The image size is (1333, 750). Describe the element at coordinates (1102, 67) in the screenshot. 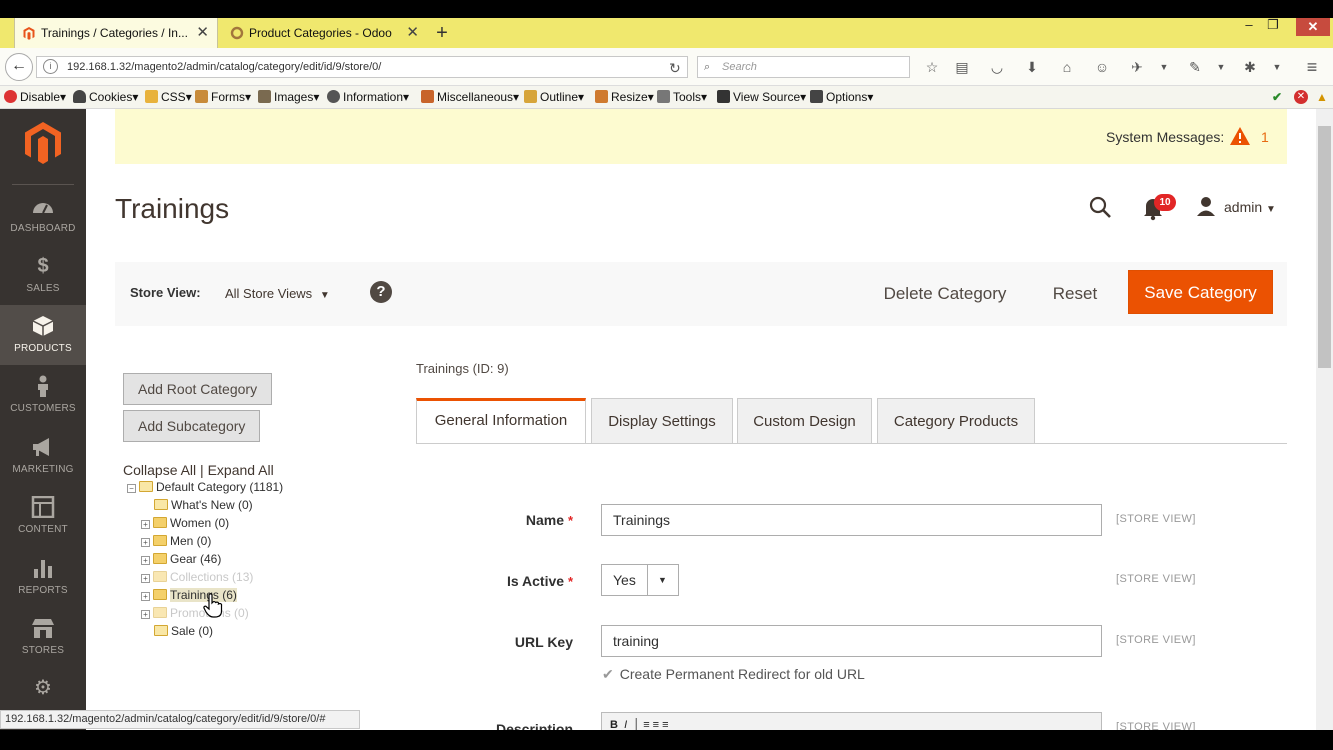

I see `chat-icon: ☺` at that location.